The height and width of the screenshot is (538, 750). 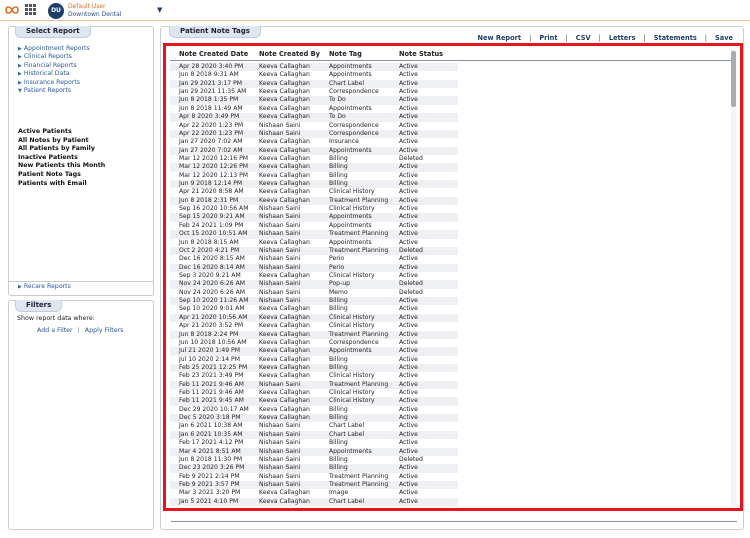 What do you see at coordinates (87, 6) in the screenshot?
I see `user-name: Default User` at bounding box center [87, 6].